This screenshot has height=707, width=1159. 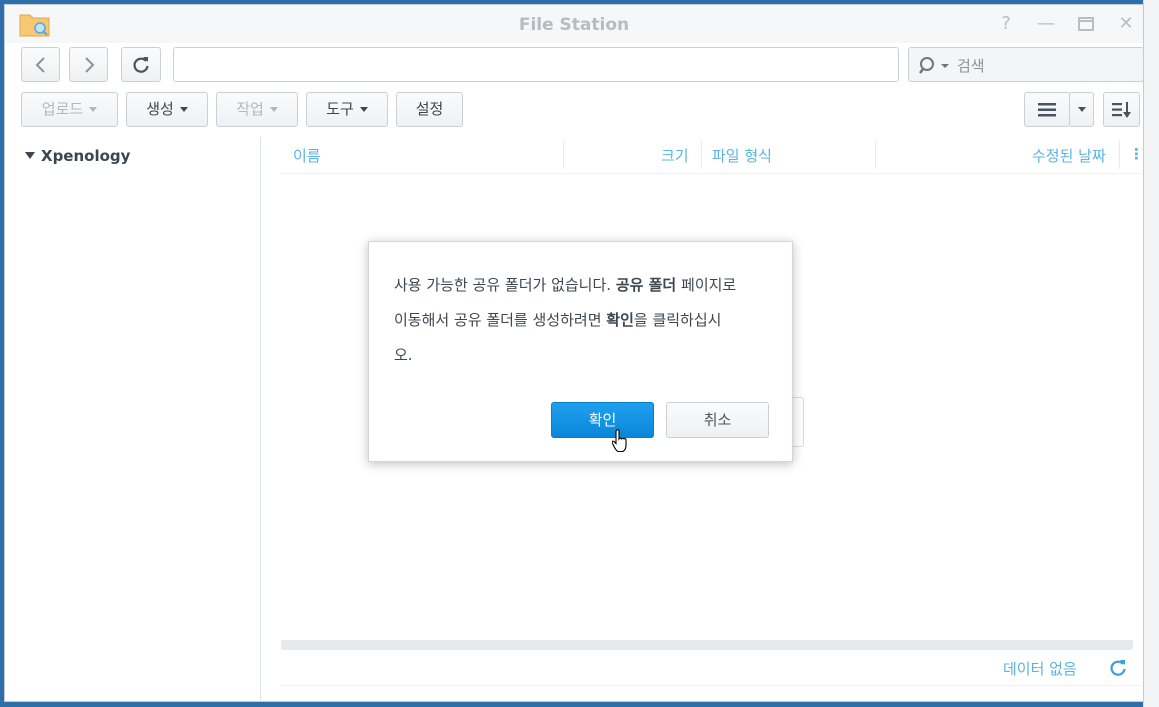 I want to click on create-button: 생성, so click(x=167, y=109).